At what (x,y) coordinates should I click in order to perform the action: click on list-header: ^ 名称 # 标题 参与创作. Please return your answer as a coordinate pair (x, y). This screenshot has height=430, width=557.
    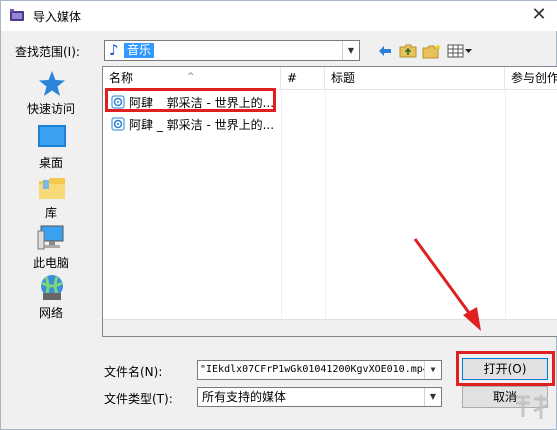
    Looking at the image, I should click on (330, 78).